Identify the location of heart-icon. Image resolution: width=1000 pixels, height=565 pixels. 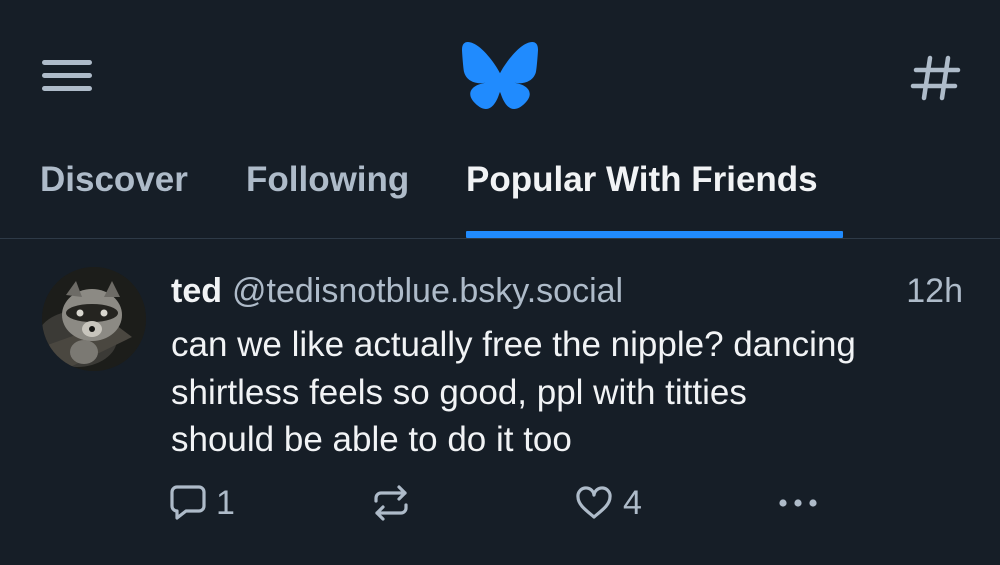
(594, 502).